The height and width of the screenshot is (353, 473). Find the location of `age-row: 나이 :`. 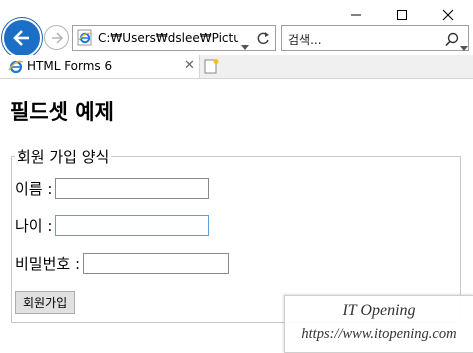

age-row: 나이 : is located at coordinates (112, 225).